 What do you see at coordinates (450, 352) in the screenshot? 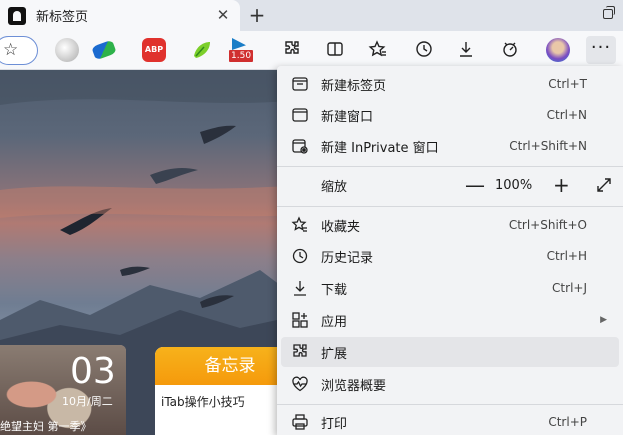
I see `menu-item-extensions: 扩展` at bounding box center [450, 352].